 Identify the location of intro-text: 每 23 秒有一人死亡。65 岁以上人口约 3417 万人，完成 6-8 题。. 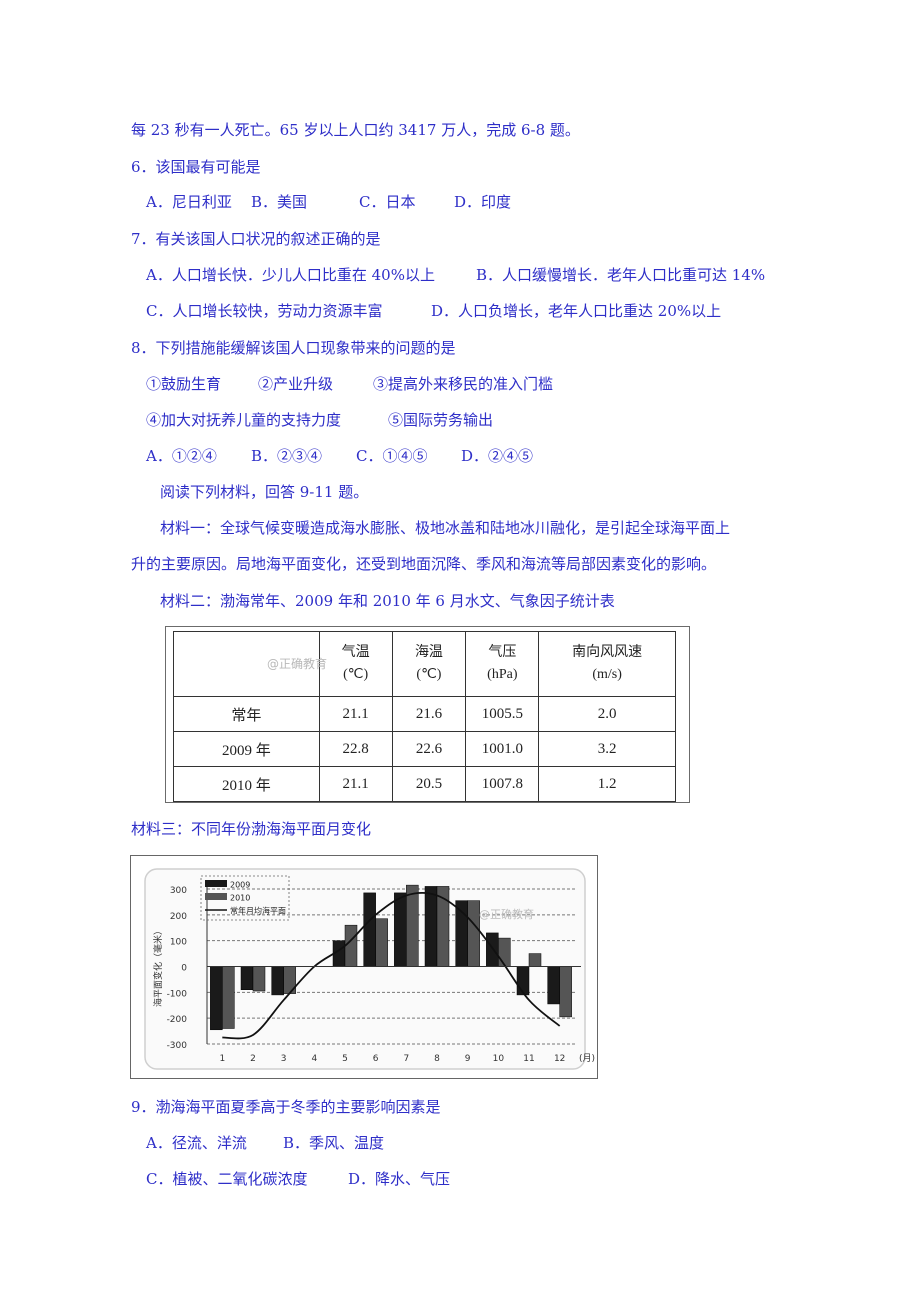
(355, 130).